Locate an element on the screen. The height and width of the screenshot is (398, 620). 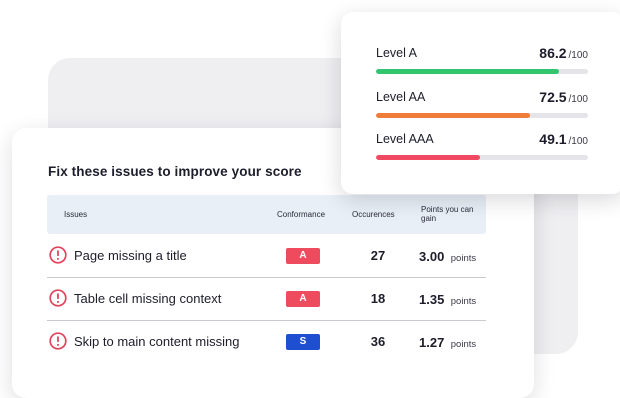
issue-name: Page missing a title is located at coordinates (130, 255).